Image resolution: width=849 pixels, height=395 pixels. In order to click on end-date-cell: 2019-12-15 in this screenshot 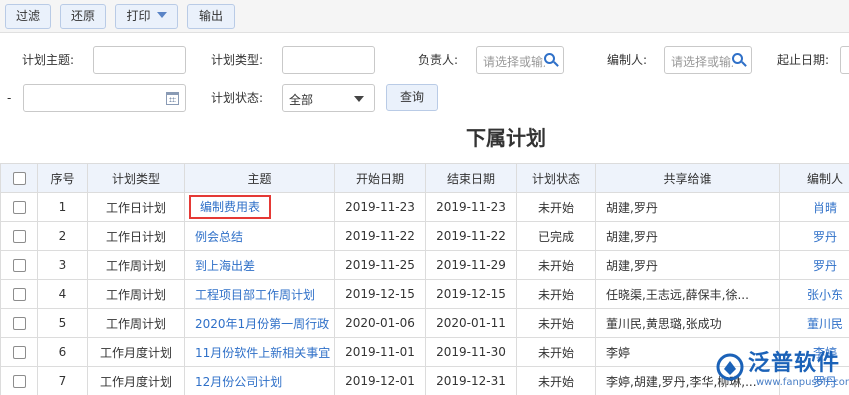, I will do `click(471, 294)`.